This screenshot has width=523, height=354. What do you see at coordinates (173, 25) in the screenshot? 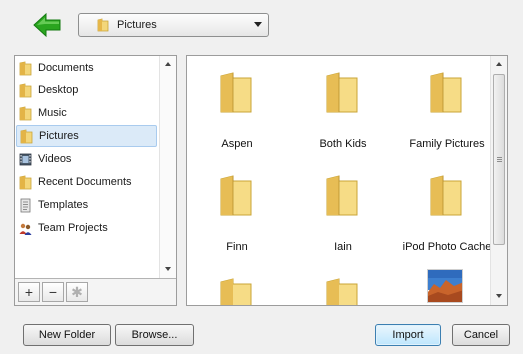
I see `location-dropdown: Pictures` at bounding box center [173, 25].